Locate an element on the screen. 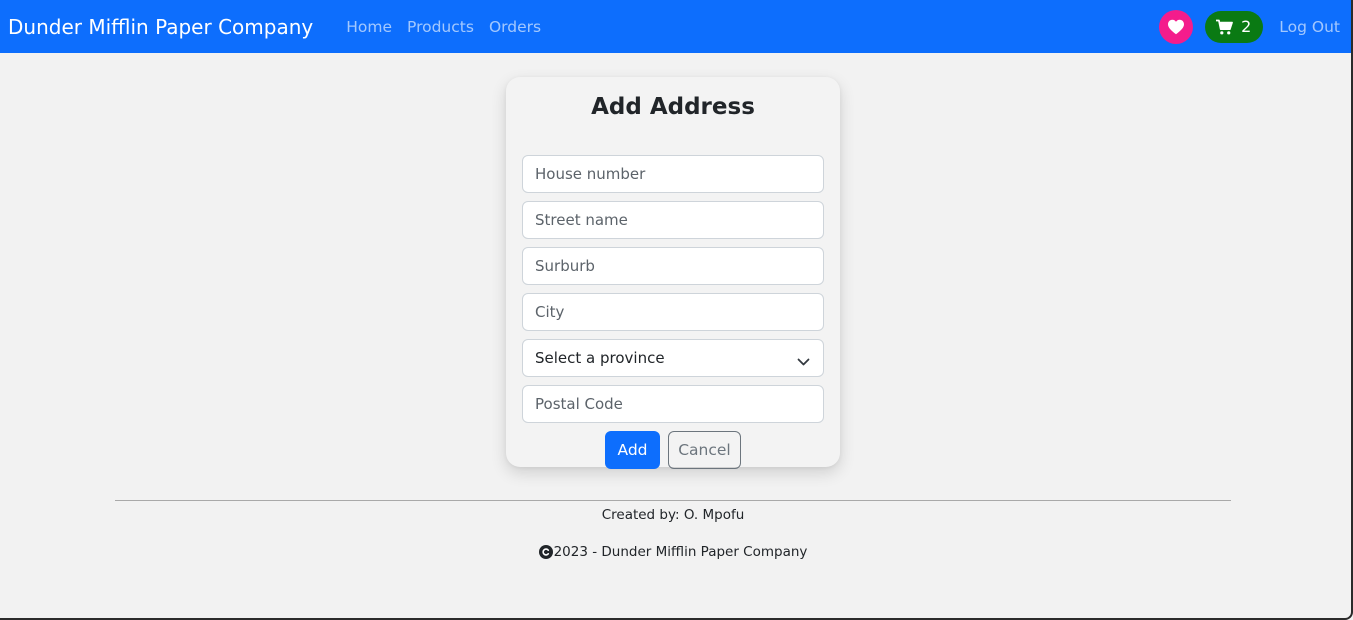 The width and height of the screenshot is (1353, 620). nav-link-home: Home is located at coordinates (369, 27).